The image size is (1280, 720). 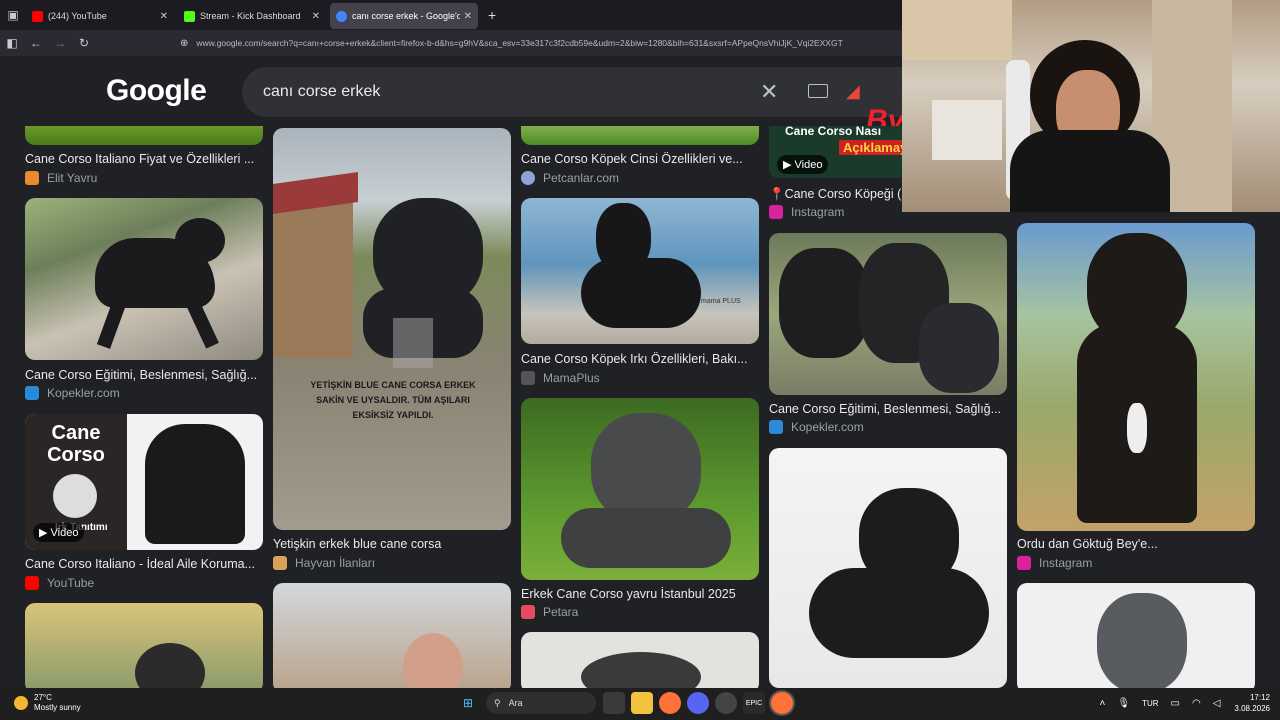 I want to click on system-tray: ˄ 🎙 TUR ▭ ◠ ◁ 17:12 3.08.2026, so click(x=1182, y=703).